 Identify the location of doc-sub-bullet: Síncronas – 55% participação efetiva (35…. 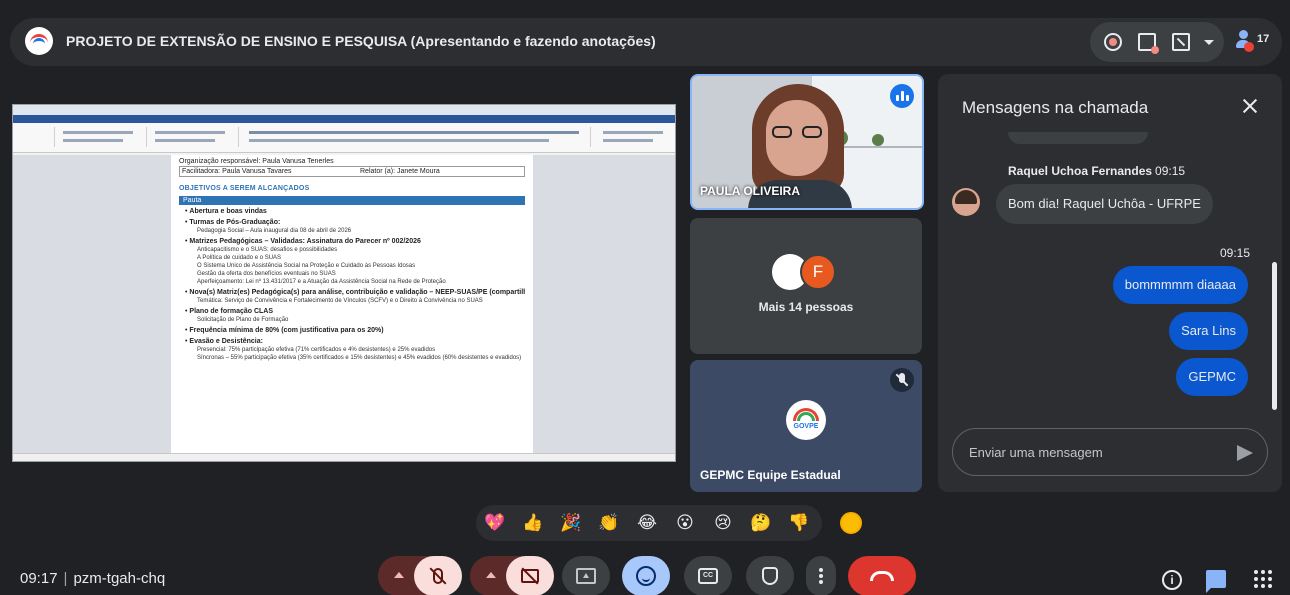
(359, 358).